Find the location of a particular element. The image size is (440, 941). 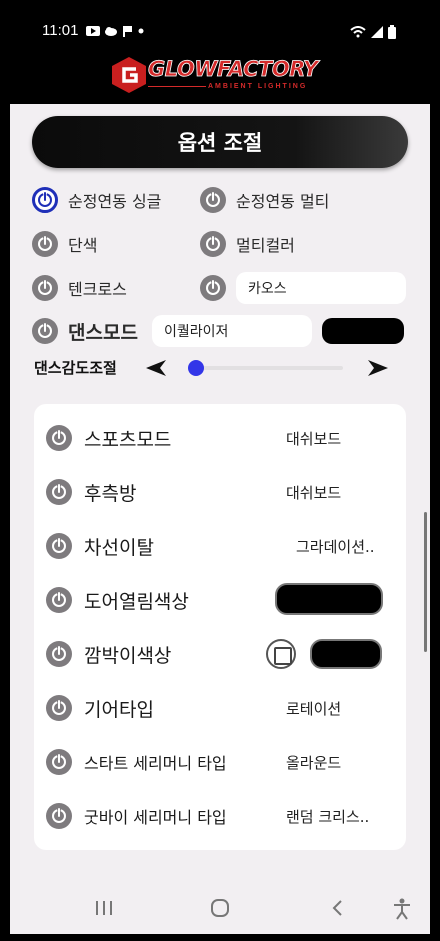

logo-text: GLOWFACTORY is located at coordinates (233, 69).